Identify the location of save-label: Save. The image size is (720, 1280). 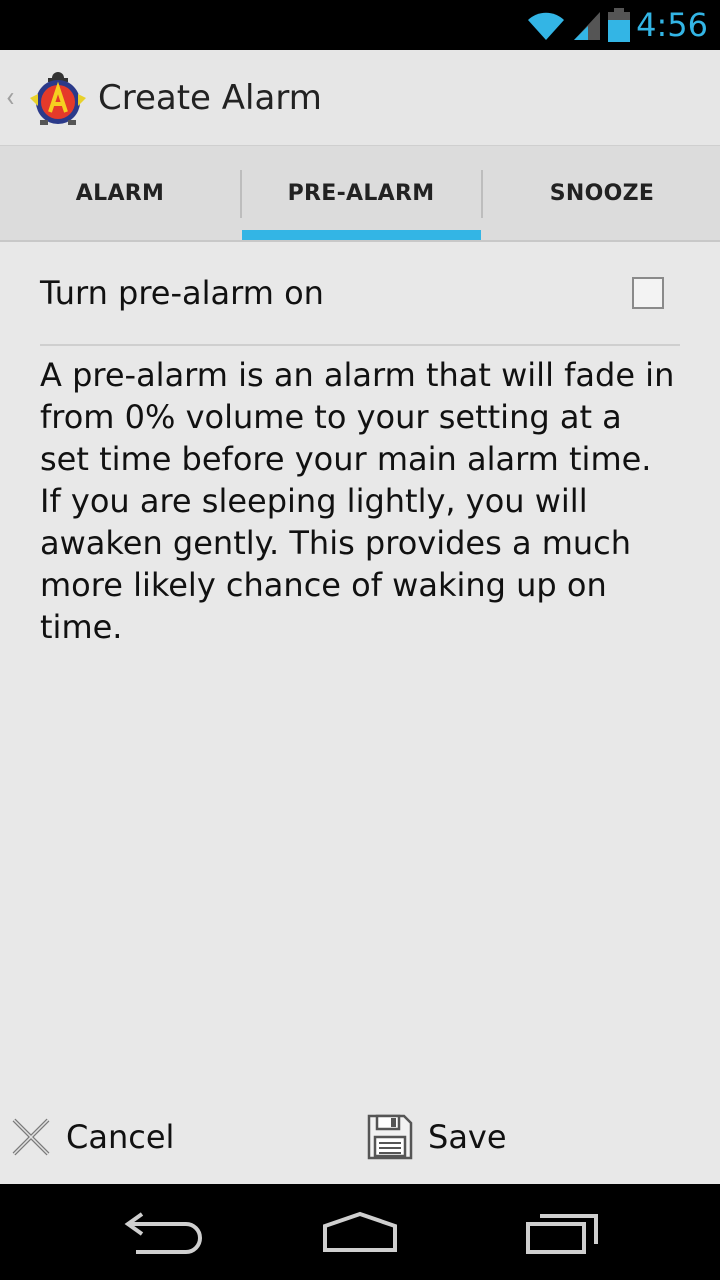
(467, 1137).